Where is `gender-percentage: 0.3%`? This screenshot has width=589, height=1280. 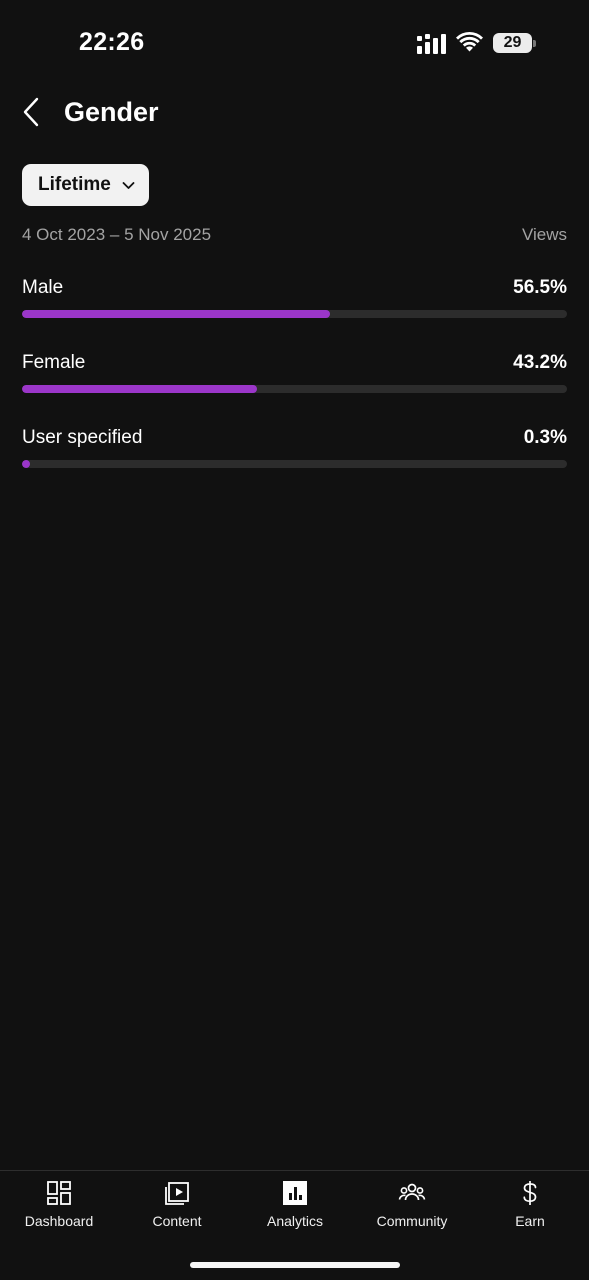 gender-percentage: 0.3% is located at coordinates (545, 437).